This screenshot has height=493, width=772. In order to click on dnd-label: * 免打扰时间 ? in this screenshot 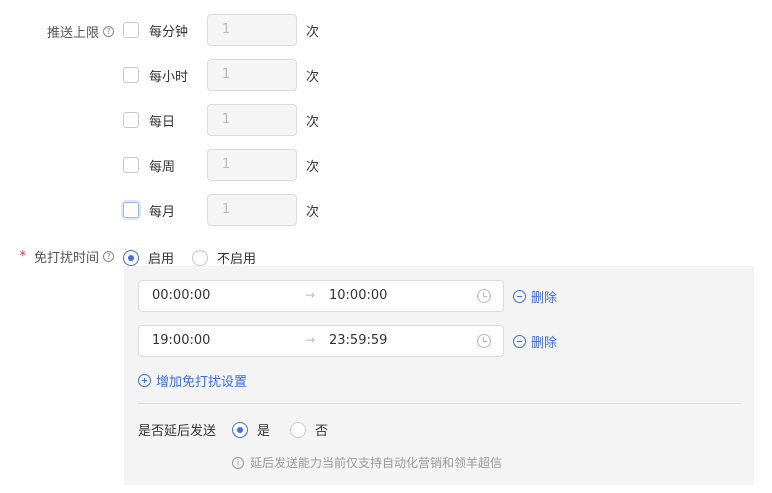, I will do `click(66, 256)`.